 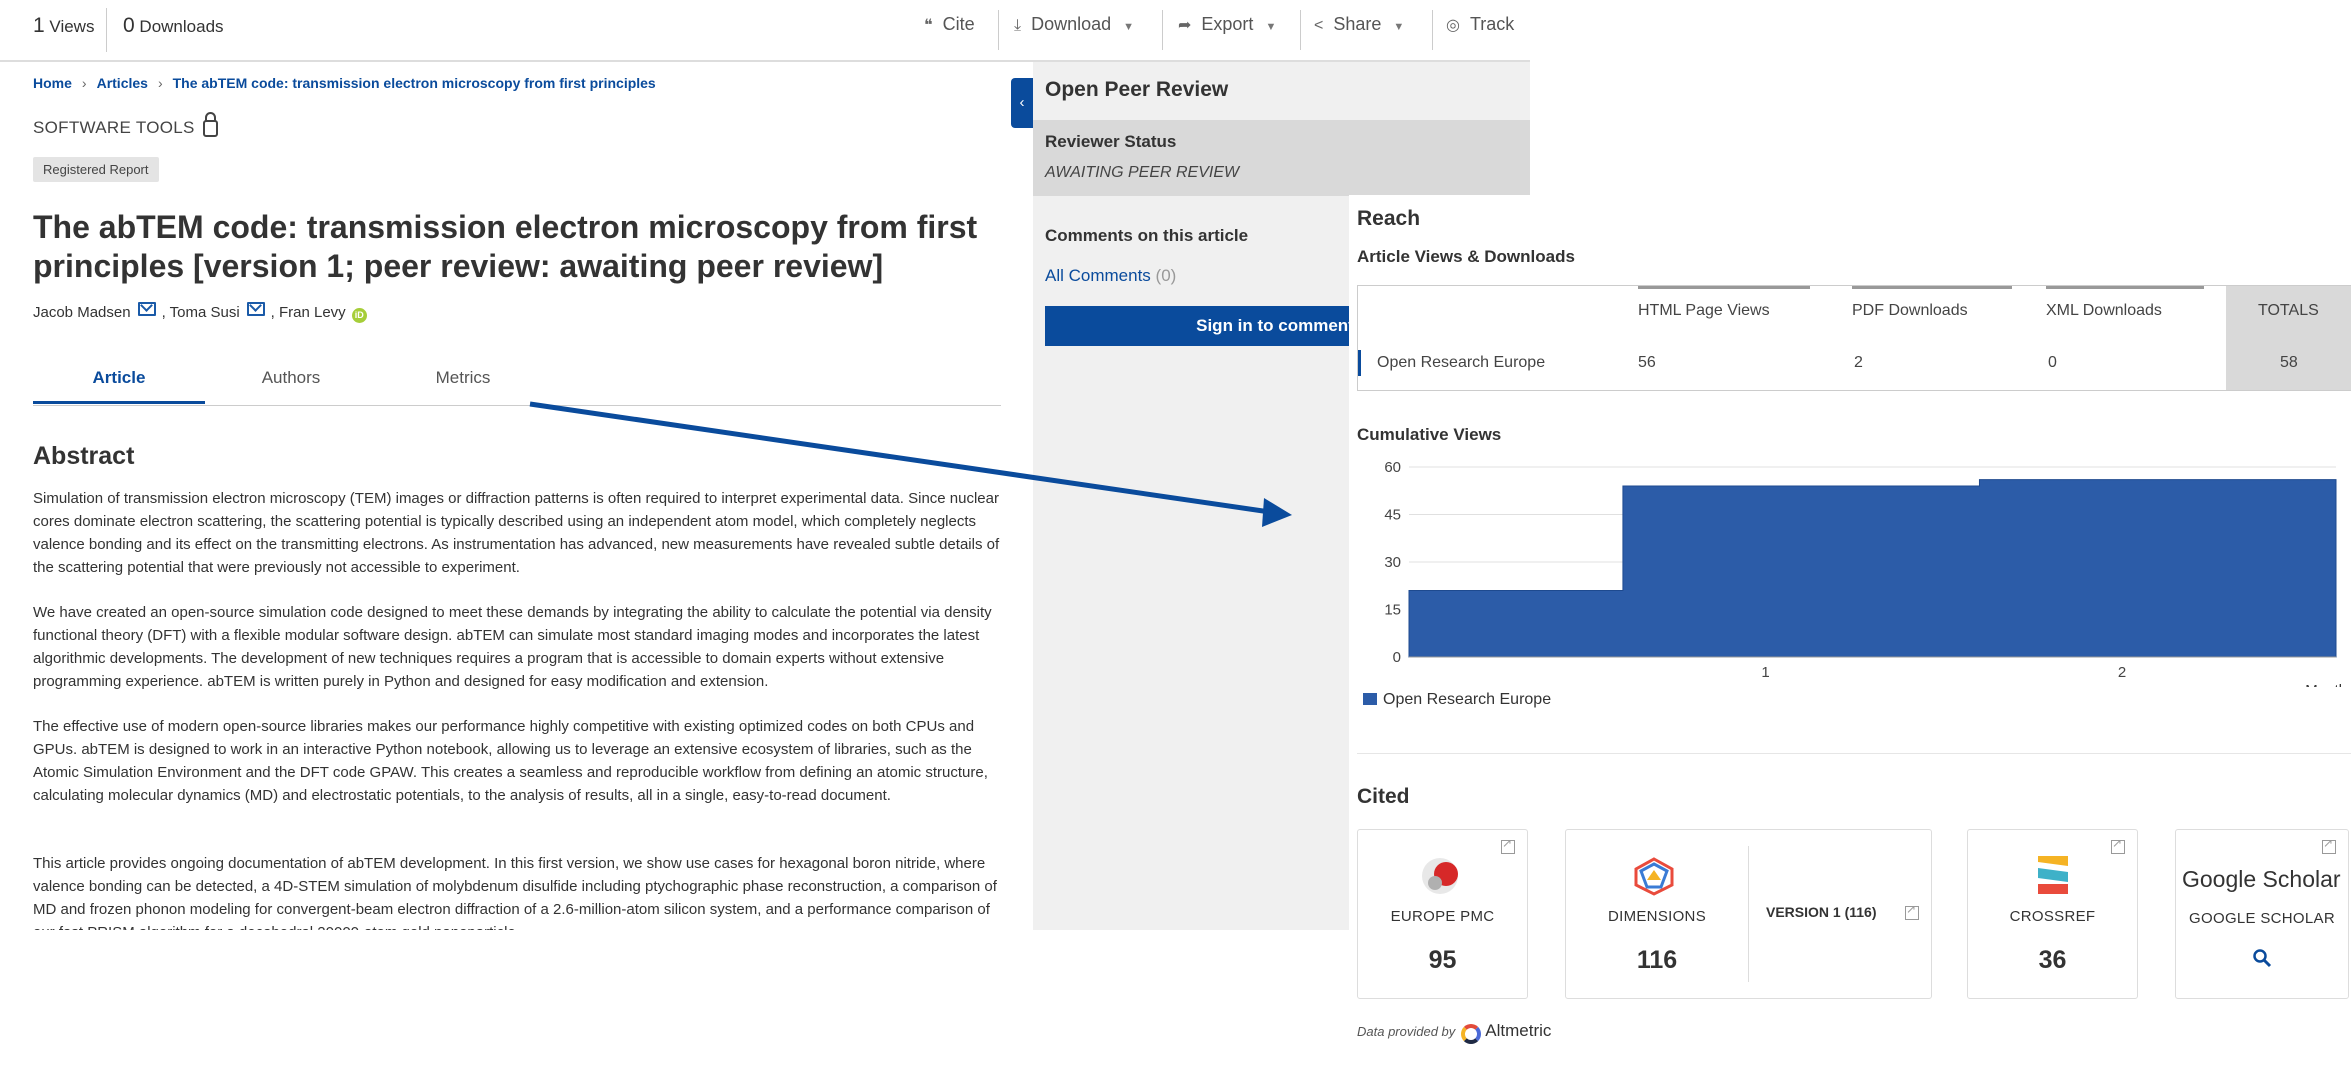 What do you see at coordinates (1383, 796) in the screenshot?
I see `cited-heading: Cited` at bounding box center [1383, 796].